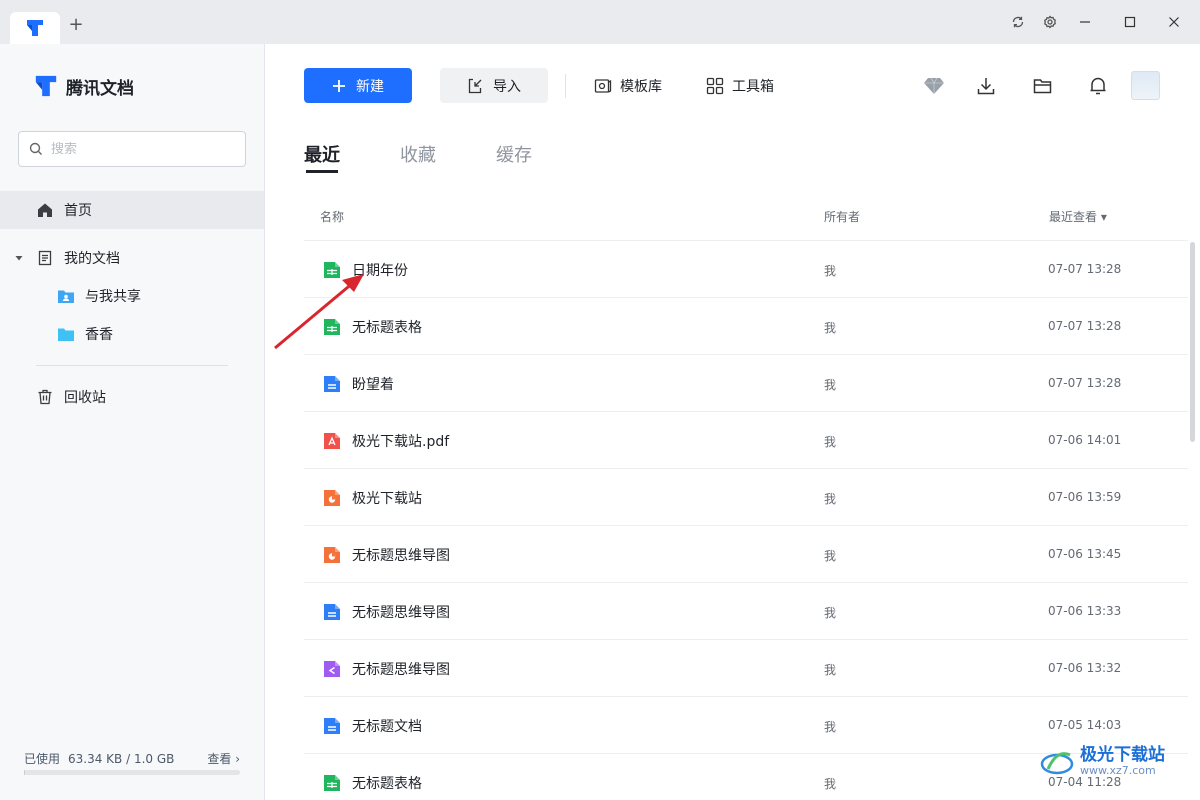 The width and height of the screenshot is (1200, 800). I want to click on toolbox-button: 工具箱, so click(740, 86).